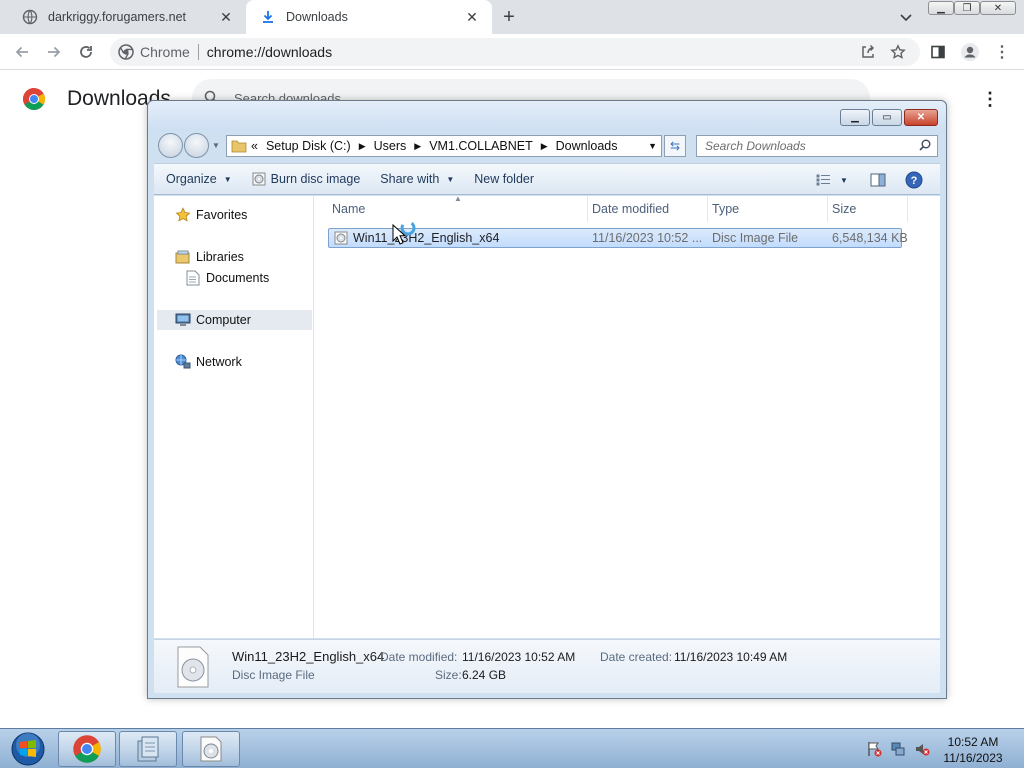 Image resolution: width=1024 pixels, height=768 pixels. What do you see at coordinates (315, 179) in the screenshot?
I see `command-label: Burn disc image` at bounding box center [315, 179].